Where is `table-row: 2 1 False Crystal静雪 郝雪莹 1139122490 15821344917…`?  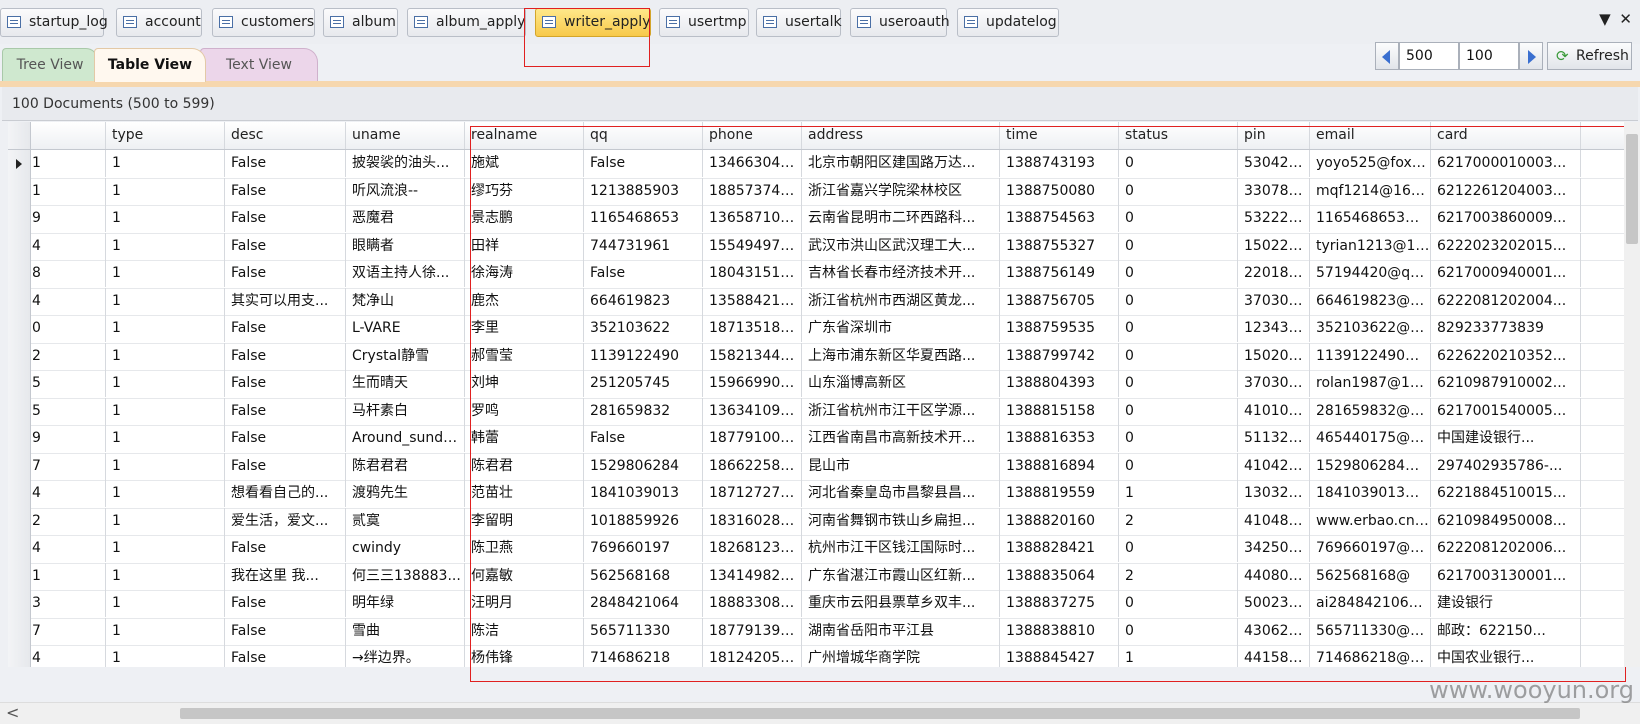 table-row: 2 1 False Crystal静雪 郝雪莹 1139122490 15821344917… is located at coordinates (820, 356).